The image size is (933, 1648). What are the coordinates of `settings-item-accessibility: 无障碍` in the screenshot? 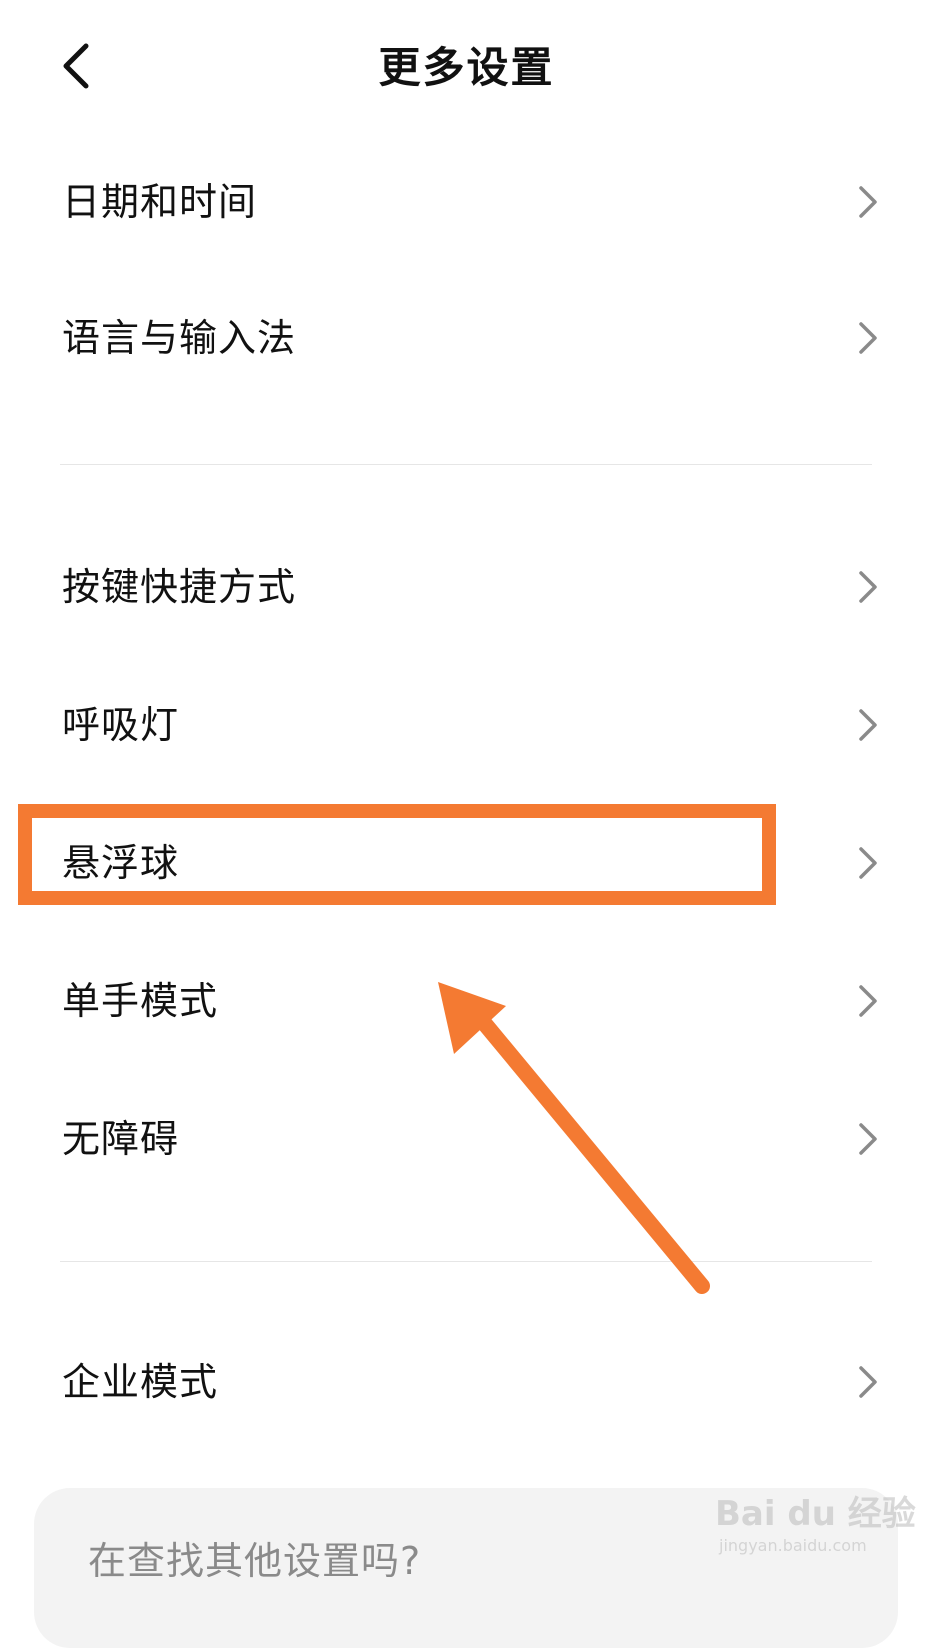 It's located at (466, 1139).